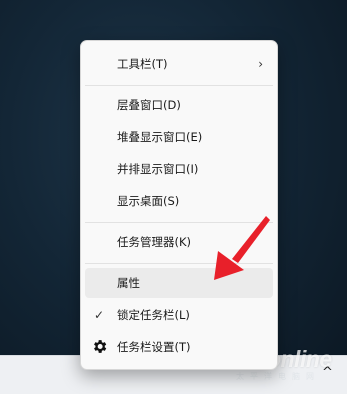 Image resolution: width=347 pixels, height=394 pixels. What do you see at coordinates (158, 169) in the screenshot?
I see `menu-item-label: 并排显示窗口(I)` at bounding box center [158, 169].